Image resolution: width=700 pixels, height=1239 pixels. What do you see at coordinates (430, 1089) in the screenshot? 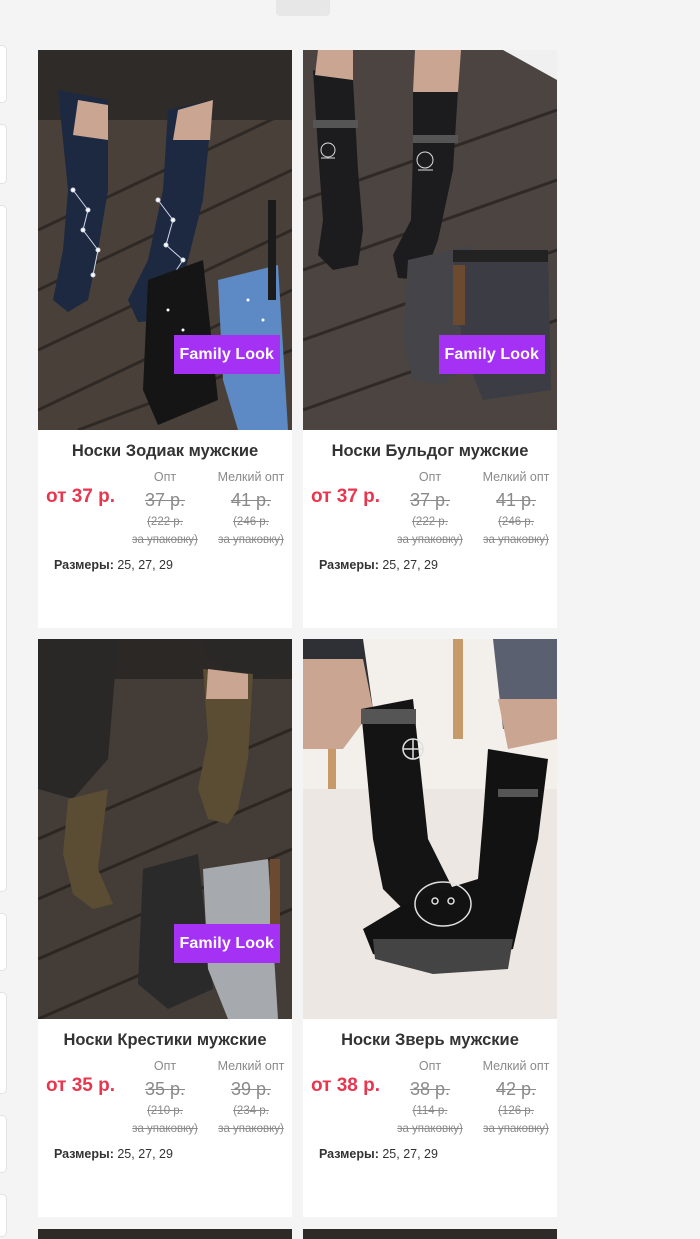
I see `wholesale-price: 38 р.` at bounding box center [430, 1089].